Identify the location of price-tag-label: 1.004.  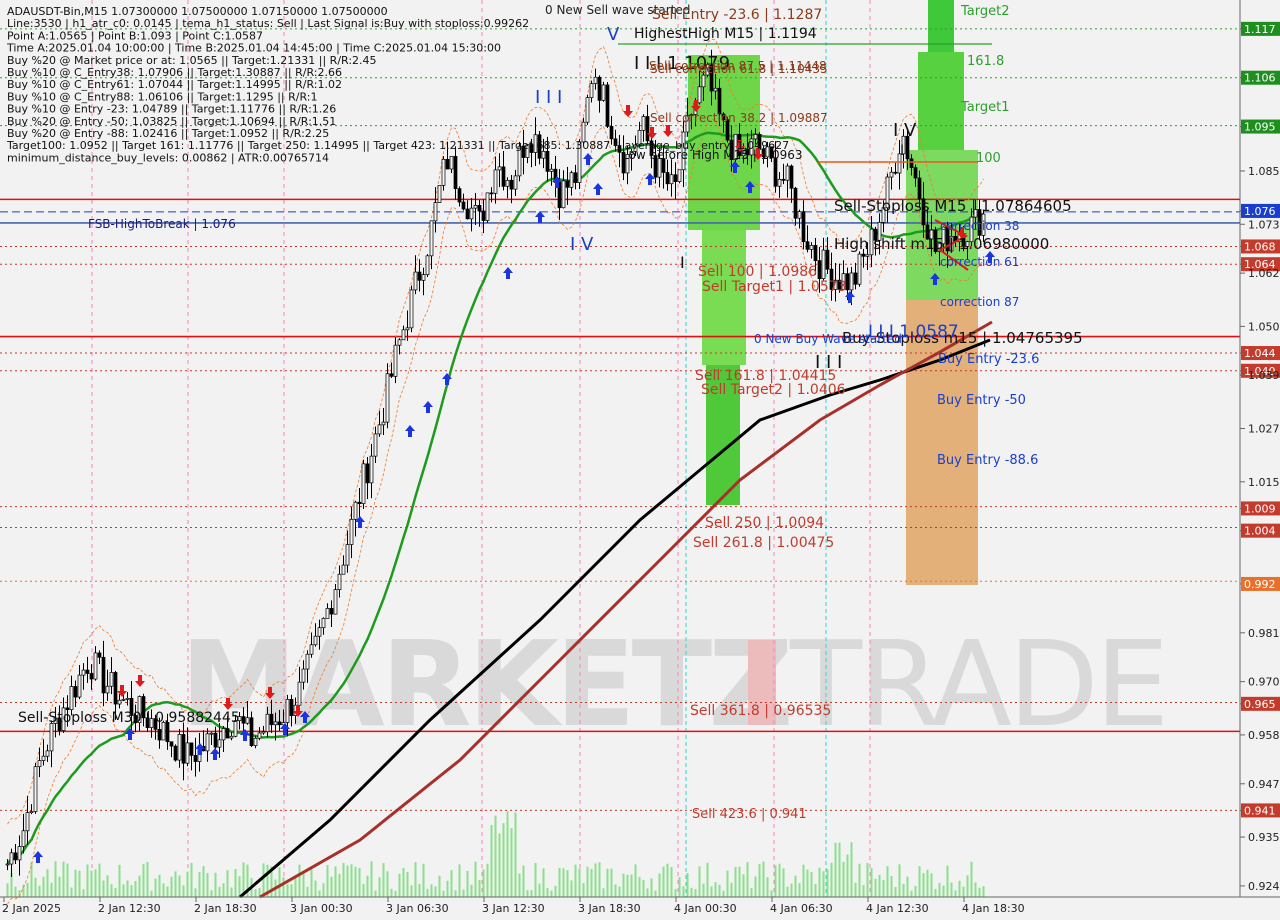
(1260, 531).